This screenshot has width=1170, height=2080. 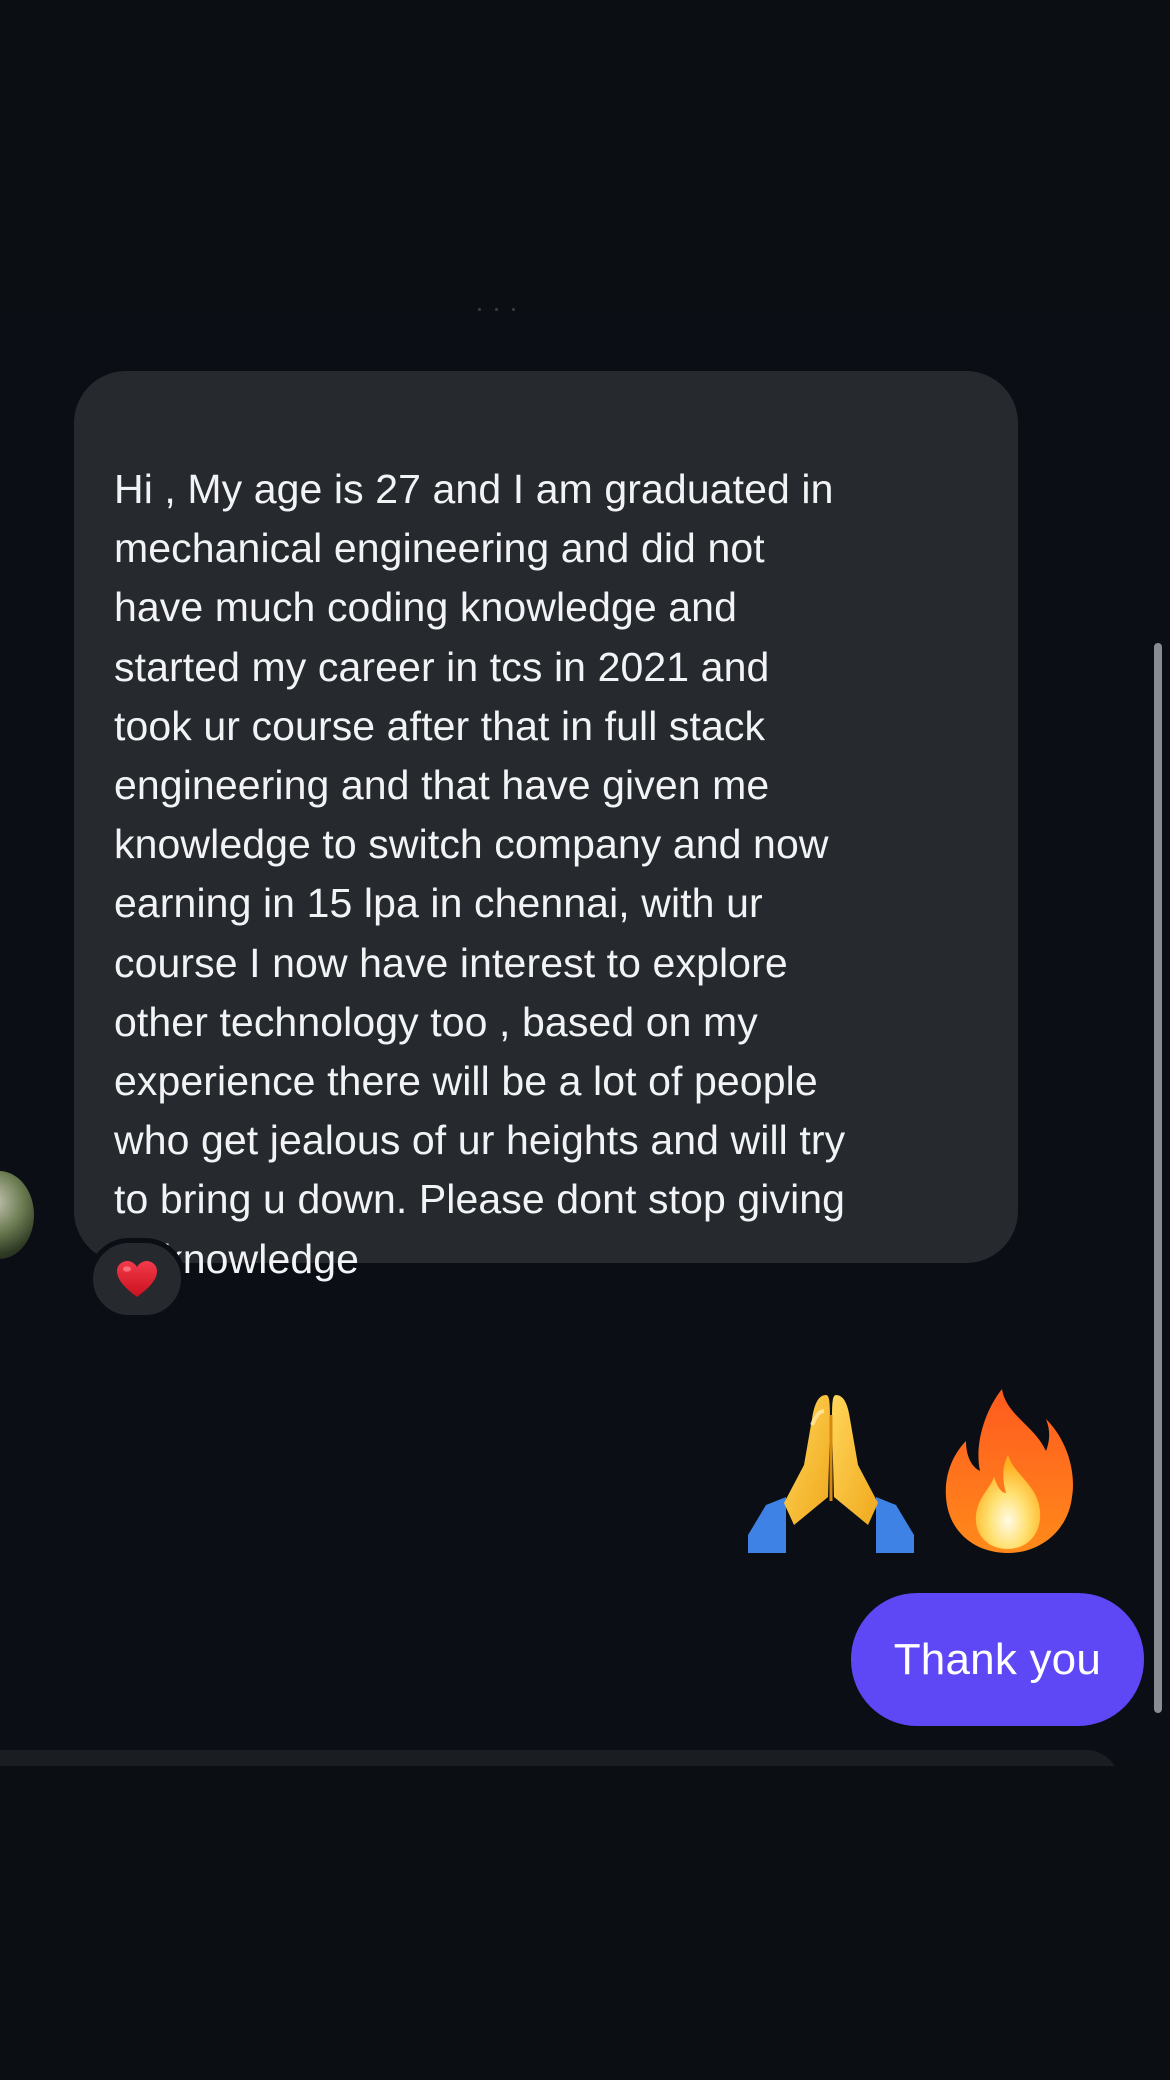 What do you see at coordinates (508, 310) in the screenshot?
I see `loading-dots` at bounding box center [508, 310].